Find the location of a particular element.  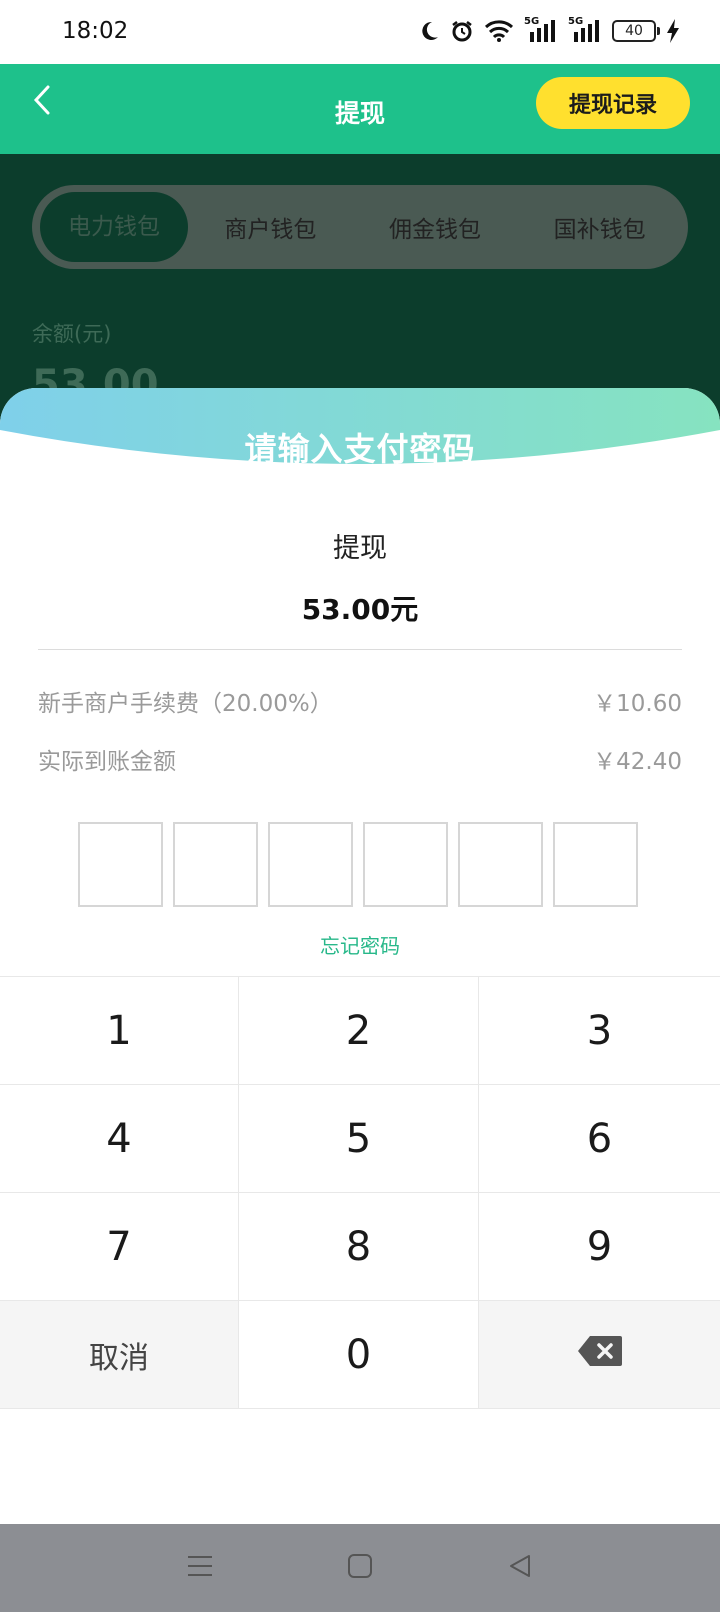

app-header: 提现 提现记录 is located at coordinates (360, 109).